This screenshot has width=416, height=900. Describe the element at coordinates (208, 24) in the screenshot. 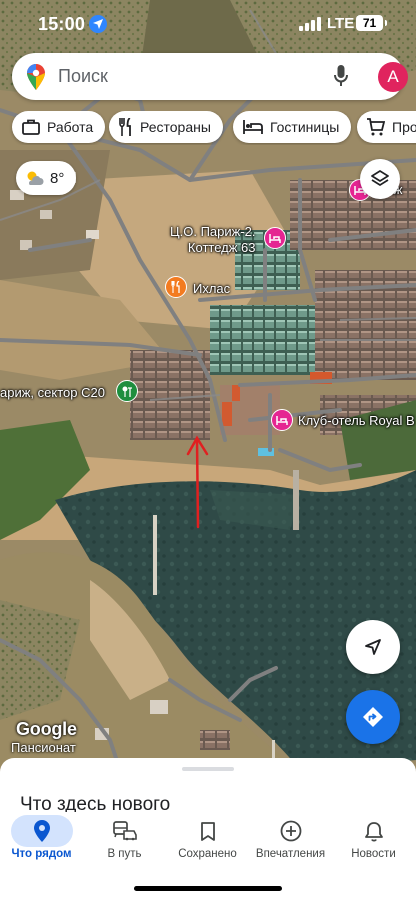

I see `status-bar: 15:00 LTE 71` at that location.